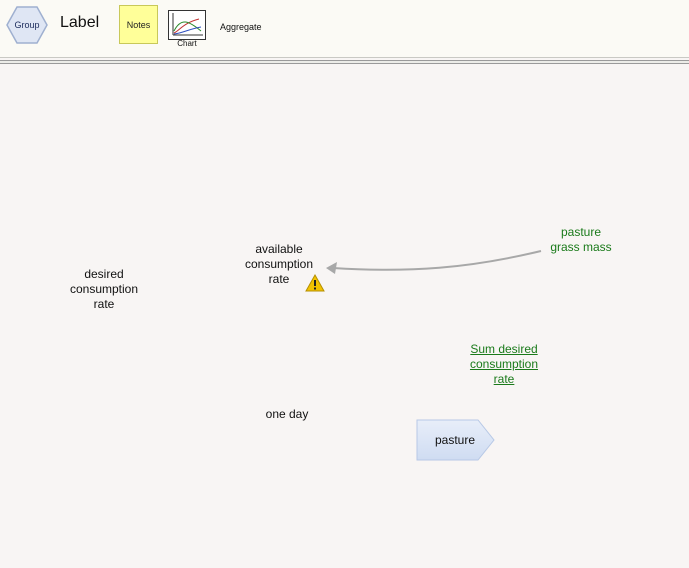 The height and width of the screenshot is (568, 689). Describe the element at coordinates (187, 25) in the screenshot. I see `chart-icon` at that location.